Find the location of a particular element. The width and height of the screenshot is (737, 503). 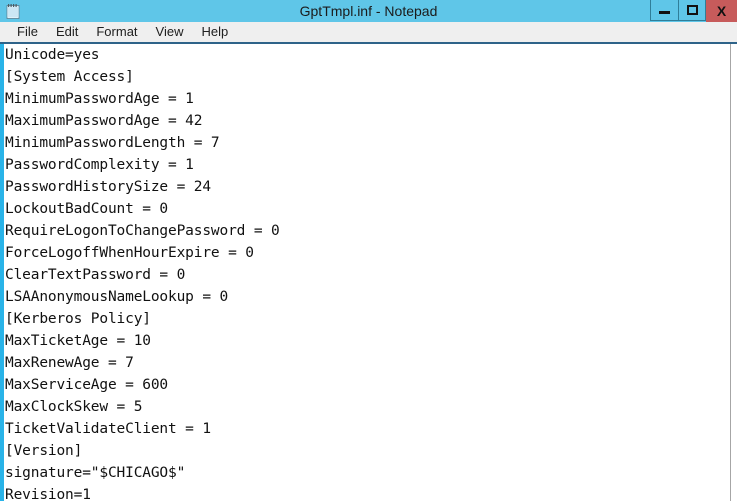

text-line: ClearTextPassword = 0 is located at coordinates (367, 275).